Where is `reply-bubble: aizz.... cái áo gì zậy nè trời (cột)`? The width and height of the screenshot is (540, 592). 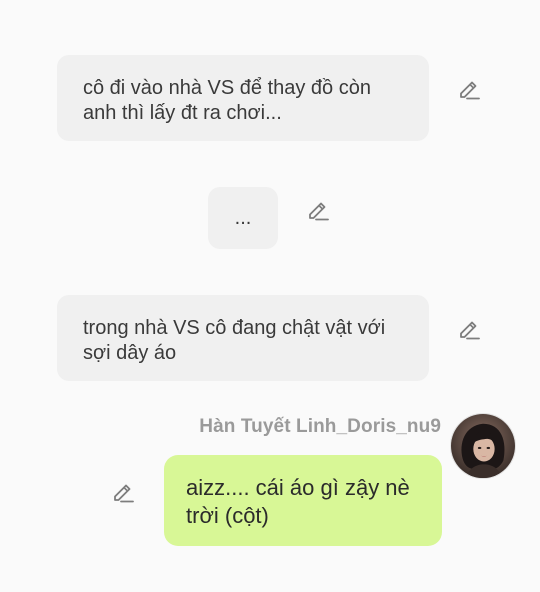
reply-bubble: aizz.... cái áo gì zậy nè trời (cột) is located at coordinates (303, 500).